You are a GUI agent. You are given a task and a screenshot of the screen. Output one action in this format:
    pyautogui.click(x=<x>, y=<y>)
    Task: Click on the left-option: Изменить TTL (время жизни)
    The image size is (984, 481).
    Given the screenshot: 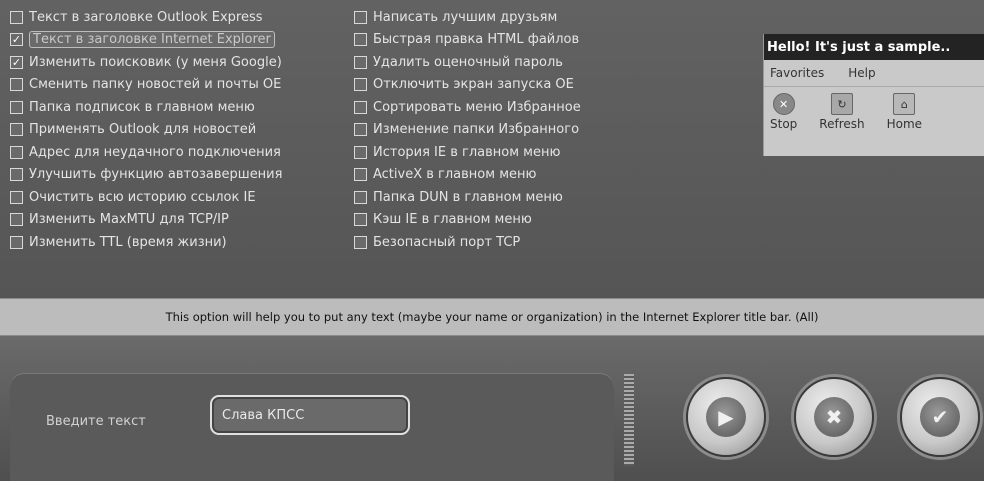 What is the action you would take?
    pyautogui.click(x=146, y=242)
    